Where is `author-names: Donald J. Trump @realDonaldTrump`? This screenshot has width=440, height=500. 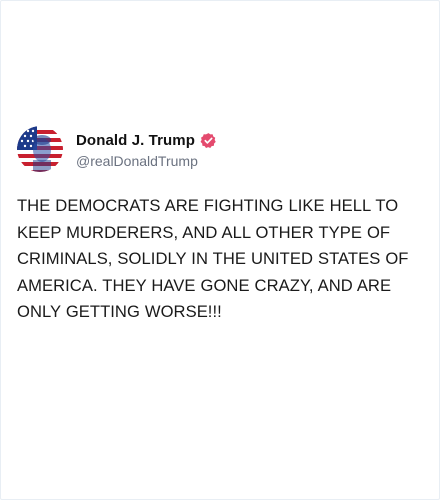 author-names: Donald J. Trump @realDonaldTrump is located at coordinates (146, 149).